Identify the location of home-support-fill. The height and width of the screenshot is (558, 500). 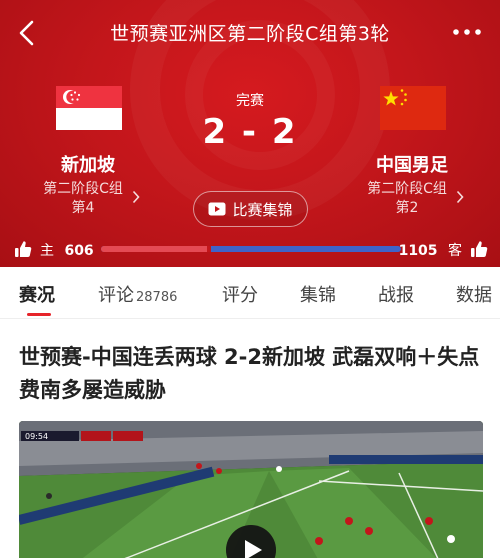
(154, 249).